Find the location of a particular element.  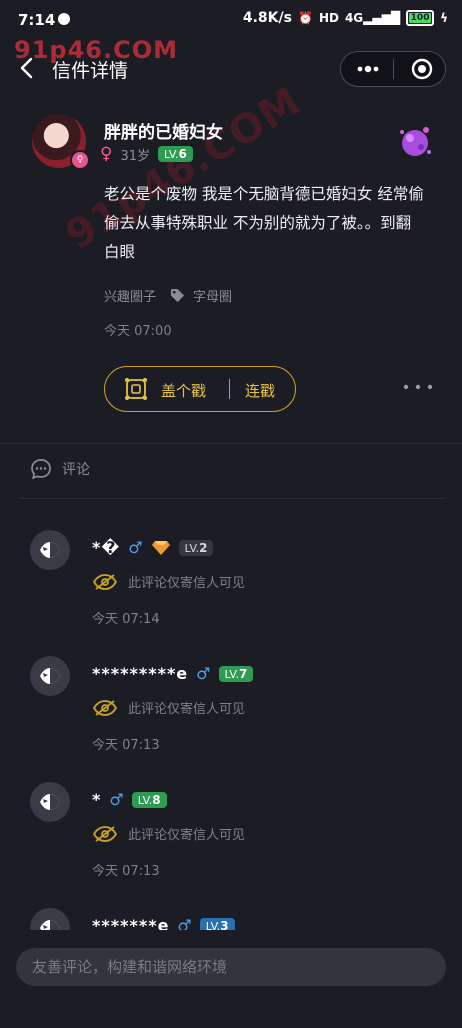

tag-icon is located at coordinates (177, 295).